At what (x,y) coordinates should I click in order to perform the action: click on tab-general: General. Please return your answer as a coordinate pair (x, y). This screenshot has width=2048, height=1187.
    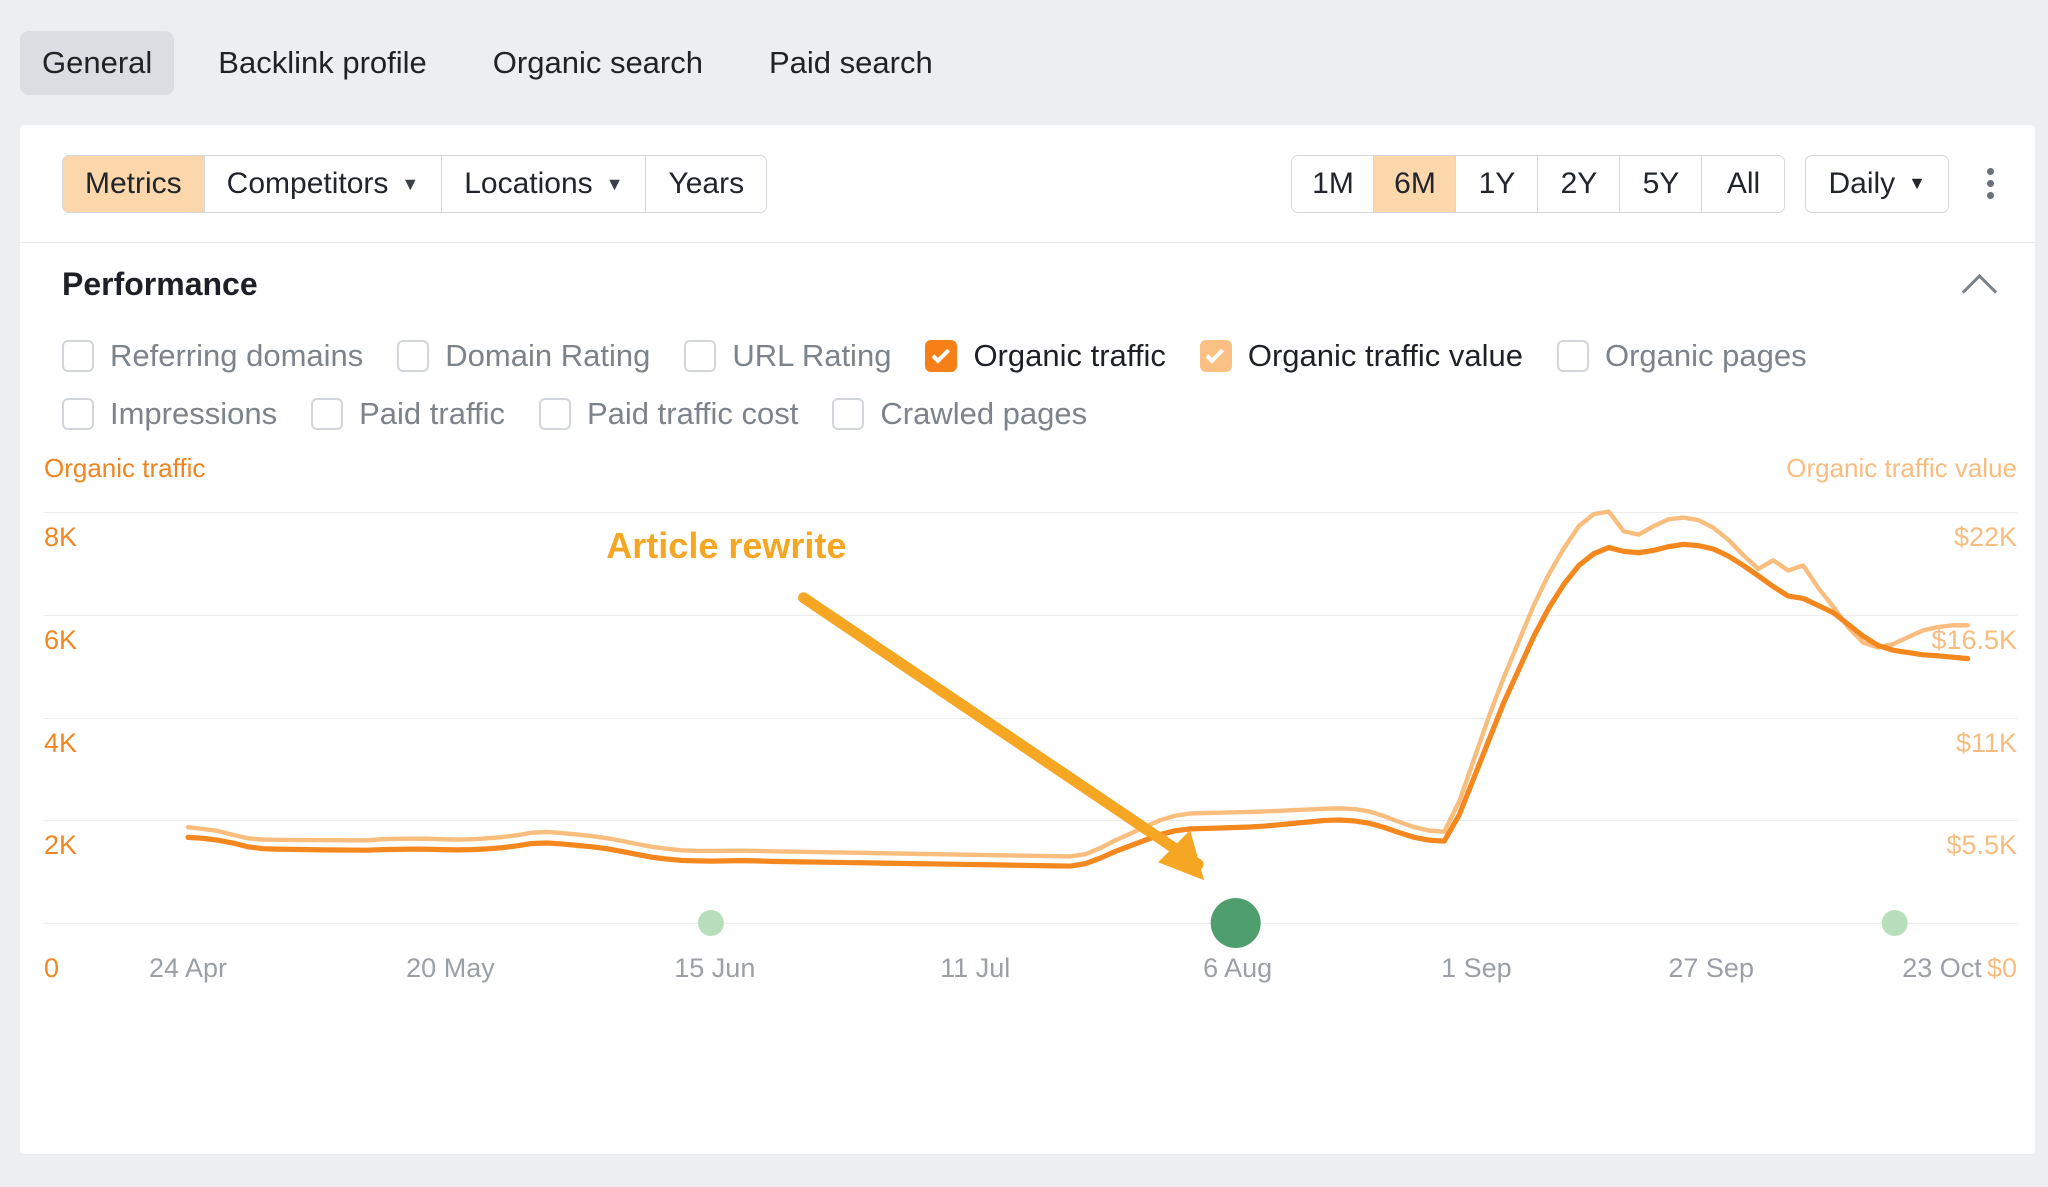
    Looking at the image, I should click on (97, 62).